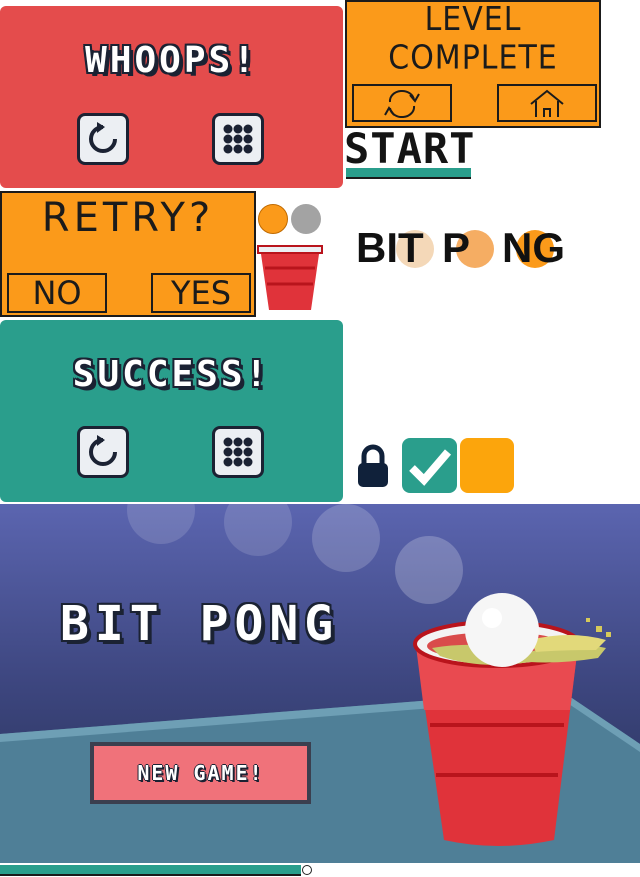  I want to click on lock-icon, so click(373, 465).